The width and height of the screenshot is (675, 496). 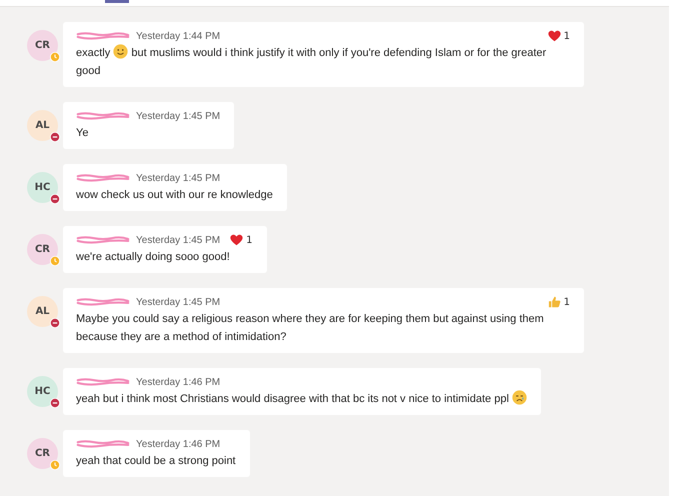 I want to click on tab-indicator, so click(x=117, y=1).